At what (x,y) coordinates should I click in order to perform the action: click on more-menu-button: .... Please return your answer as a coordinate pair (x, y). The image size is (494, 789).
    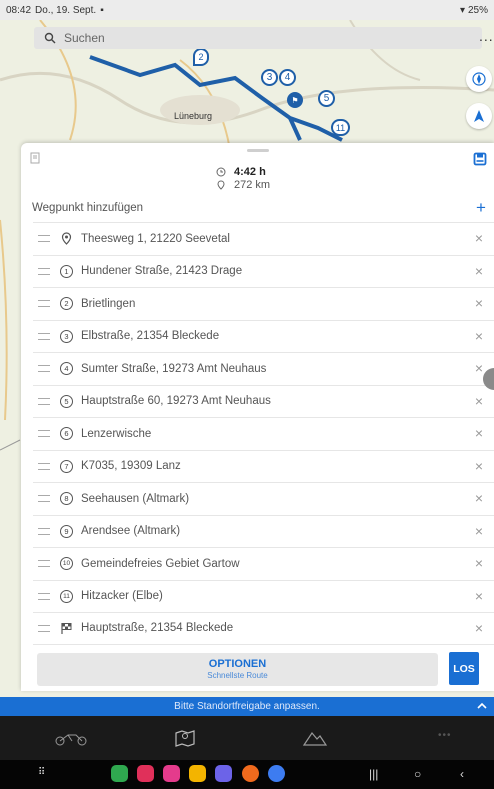
    Looking at the image, I should click on (486, 36).